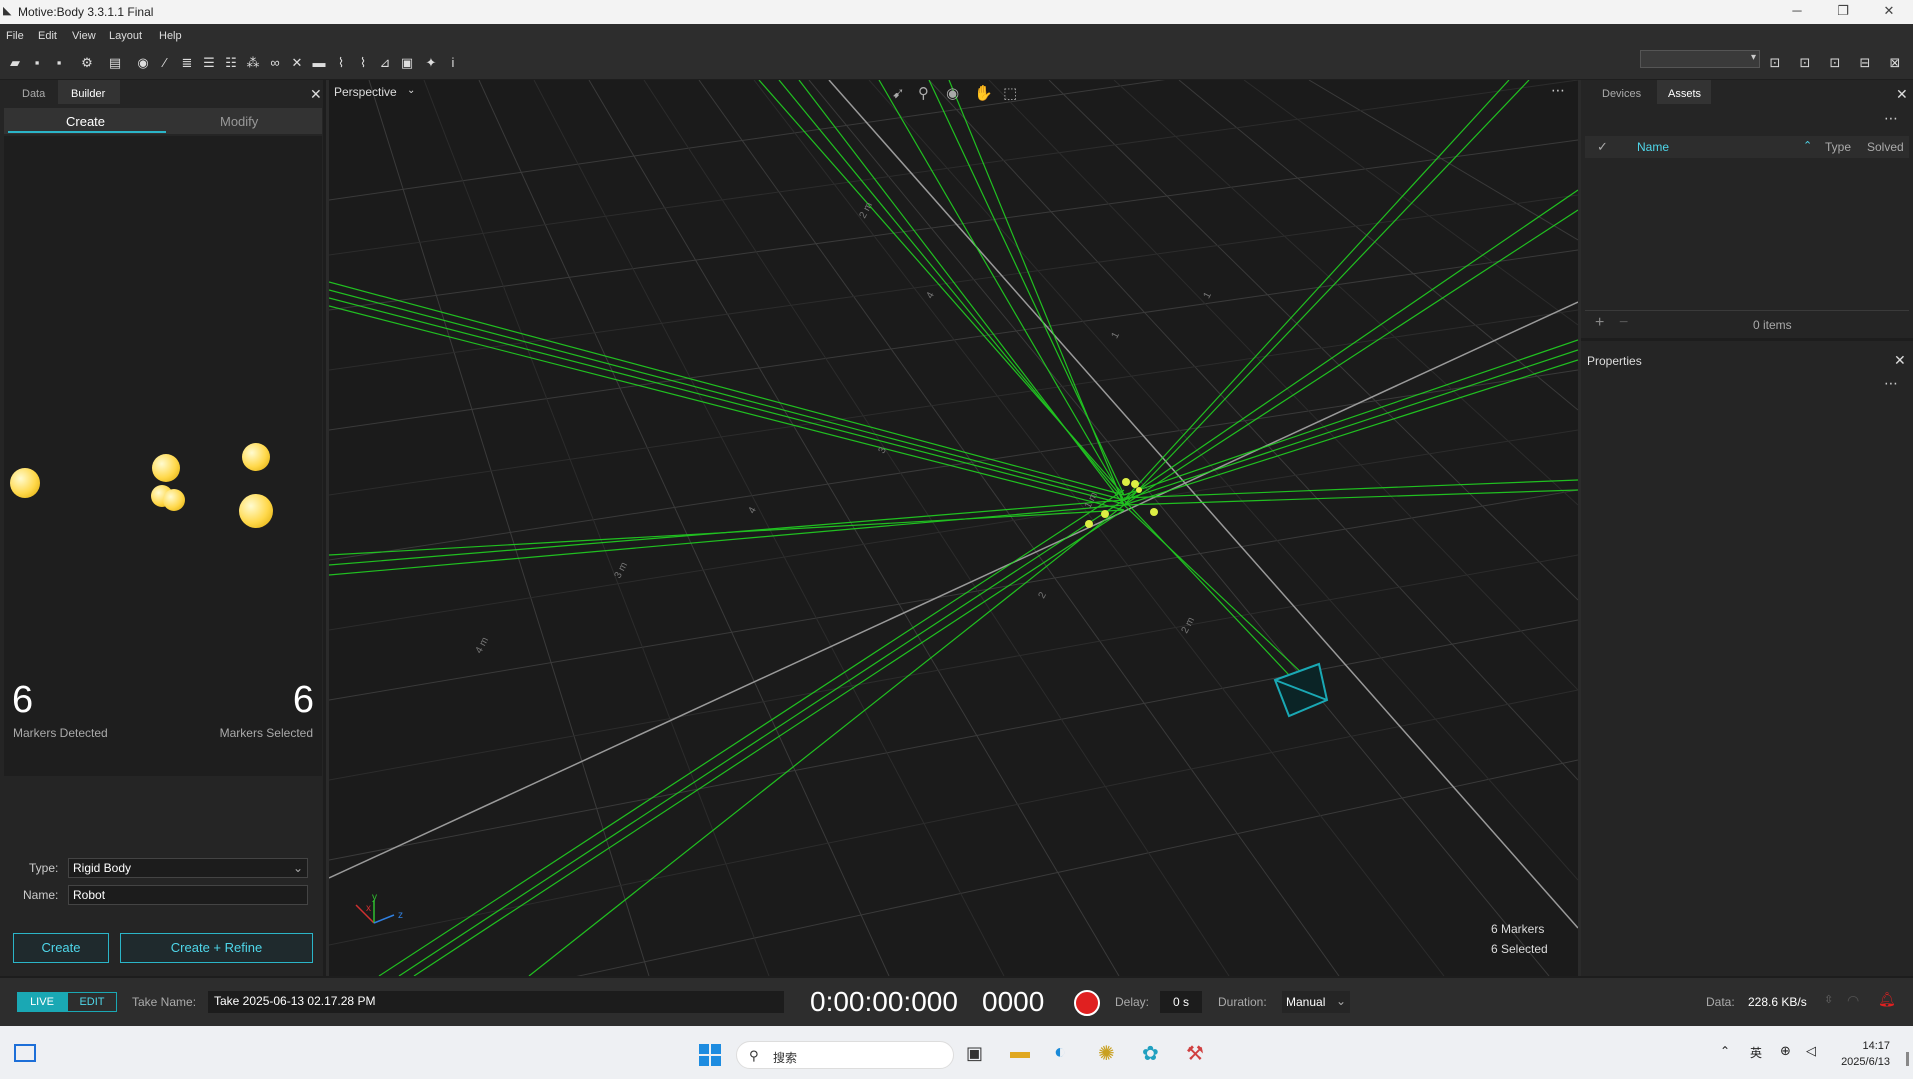  I want to click on type-select: Rigid Body ⌄, so click(188, 868).